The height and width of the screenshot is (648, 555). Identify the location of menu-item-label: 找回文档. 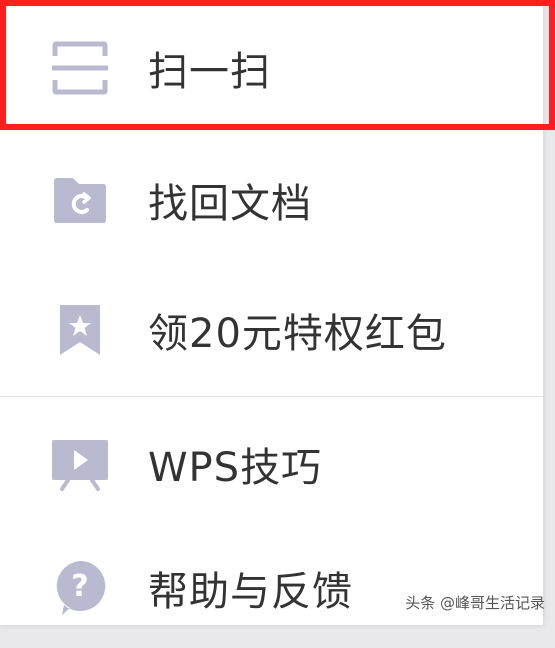
(230, 204).